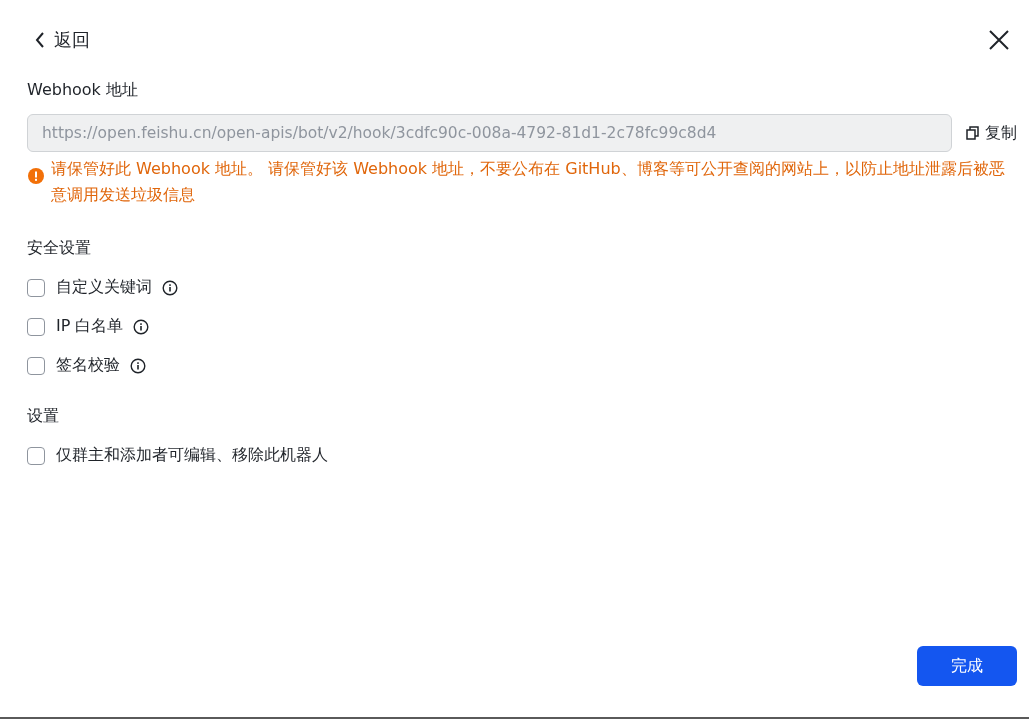  Describe the element at coordinates (528, 182) in the screenshot. I see `warning-text: 请保管好此 Webhook 地址。 请保管好该 Webhook 地址，不要公布在 GitHub、博客等可公开查阅的网站上，以防止地址泄露后被恶意调用发送垃圾信息` at that location.